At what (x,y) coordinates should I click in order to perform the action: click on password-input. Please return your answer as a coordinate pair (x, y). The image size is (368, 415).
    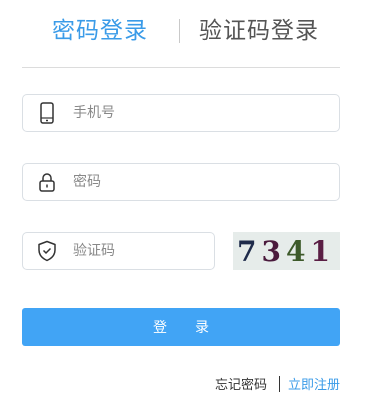
    Looking at the image, I should click on (200, 182).